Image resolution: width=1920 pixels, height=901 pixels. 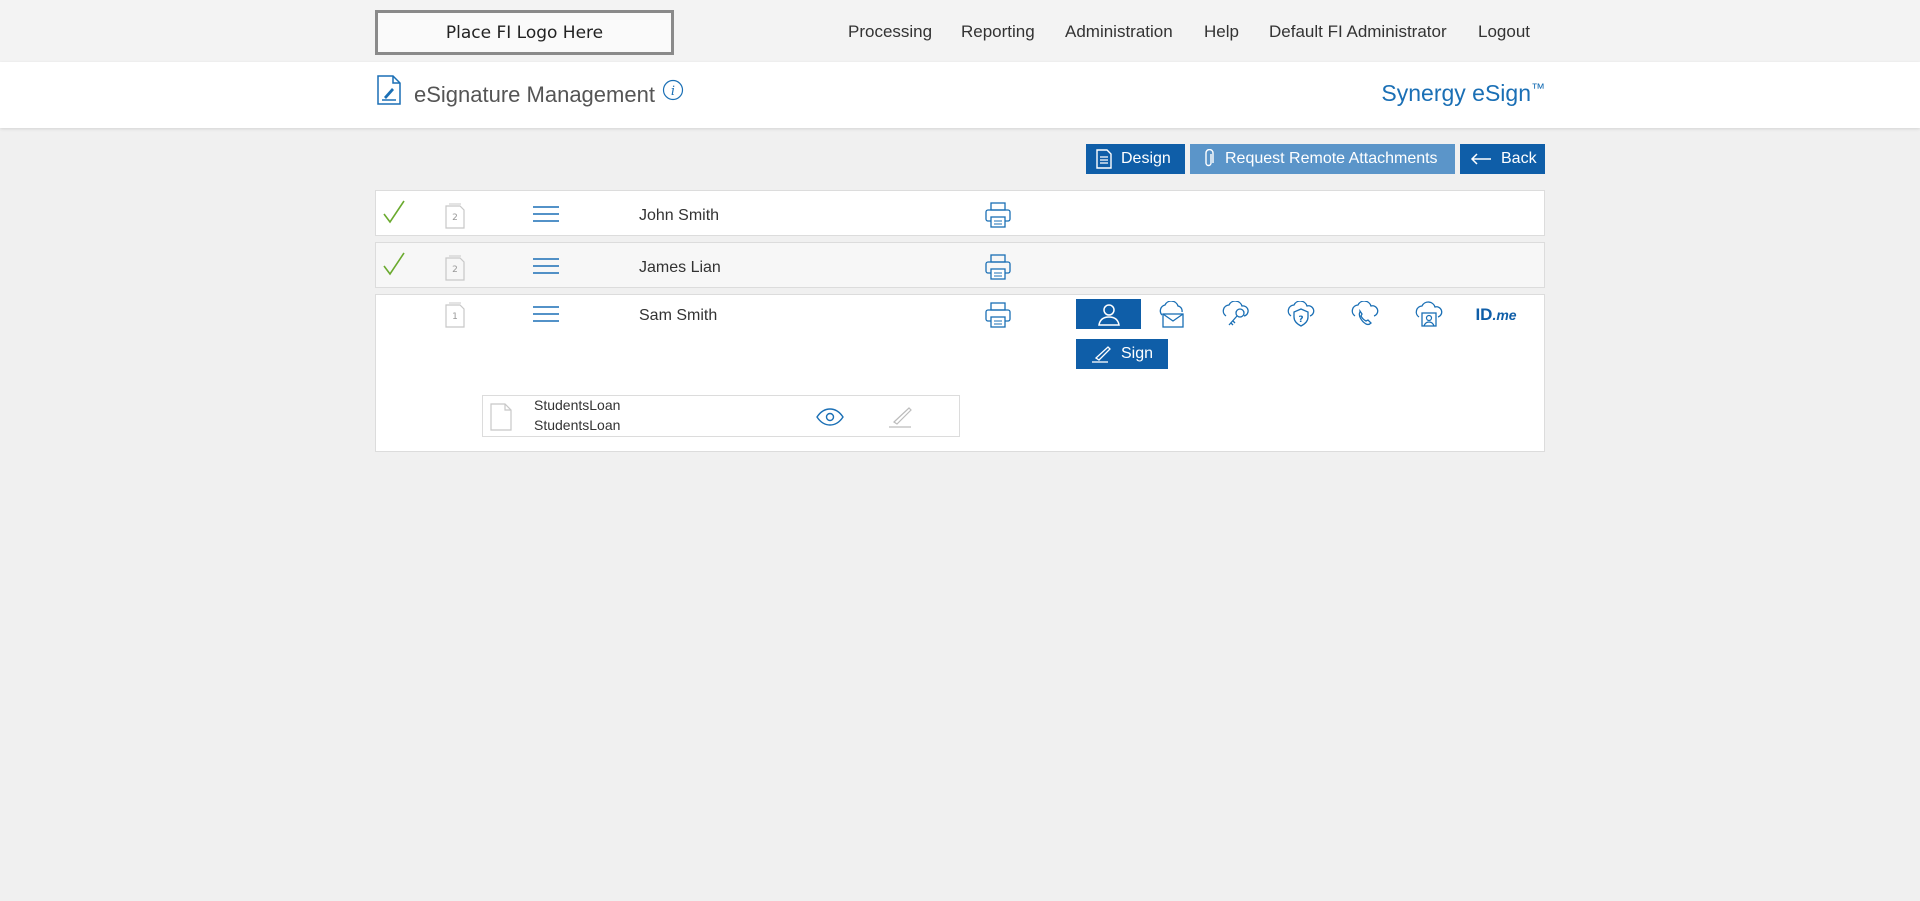 What do you see at coordinates (721, 416) in the screenshot?
I see `document-item: StudentsLoan StudentsLoan` at bounding box center [721, 416].